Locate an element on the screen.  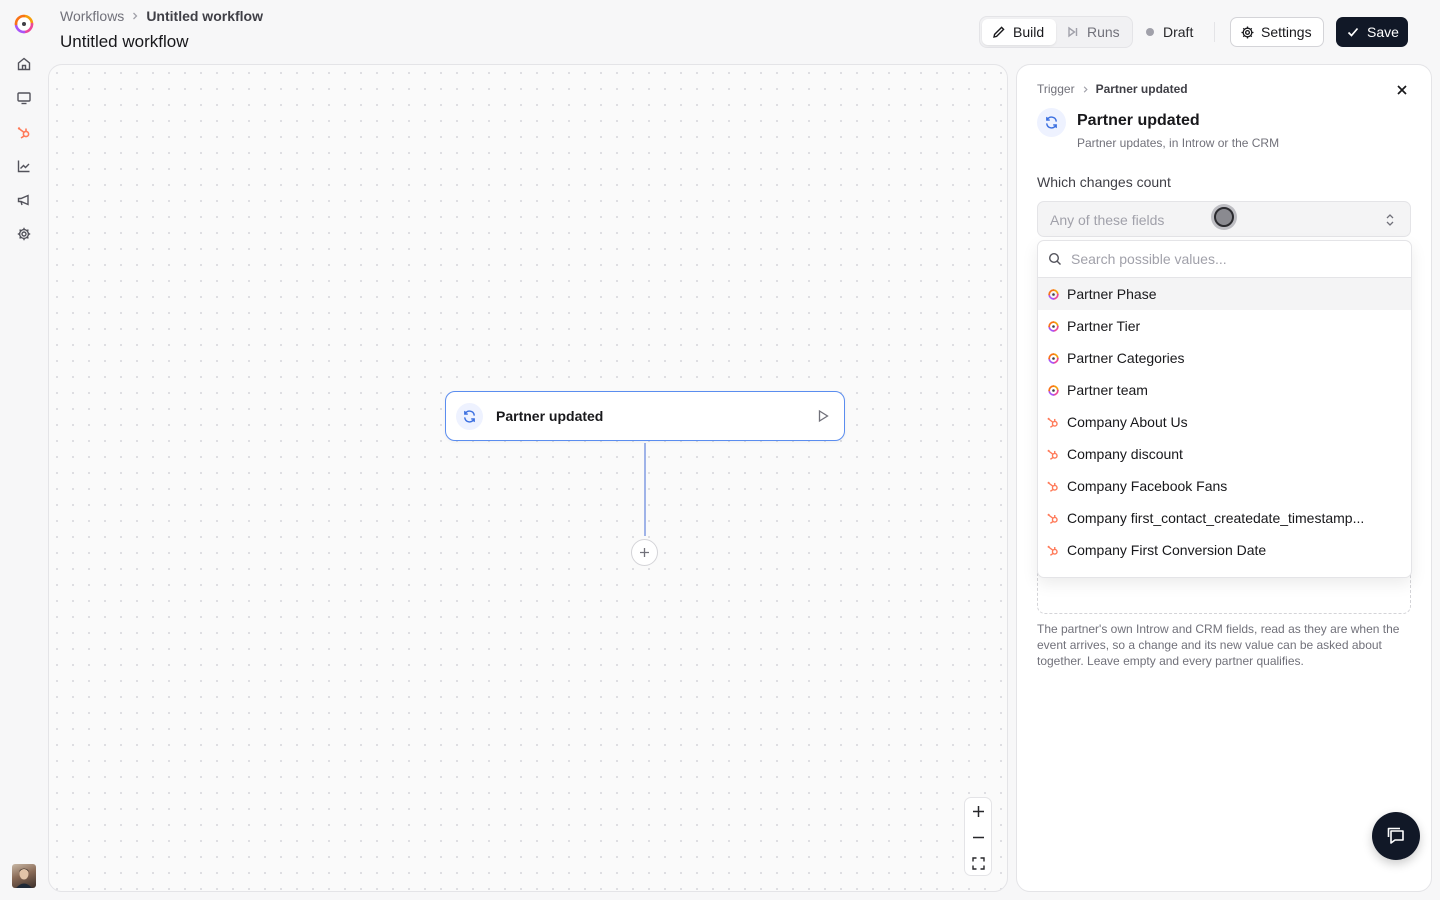
zoom-out-button is located at coordinates (978, 837).